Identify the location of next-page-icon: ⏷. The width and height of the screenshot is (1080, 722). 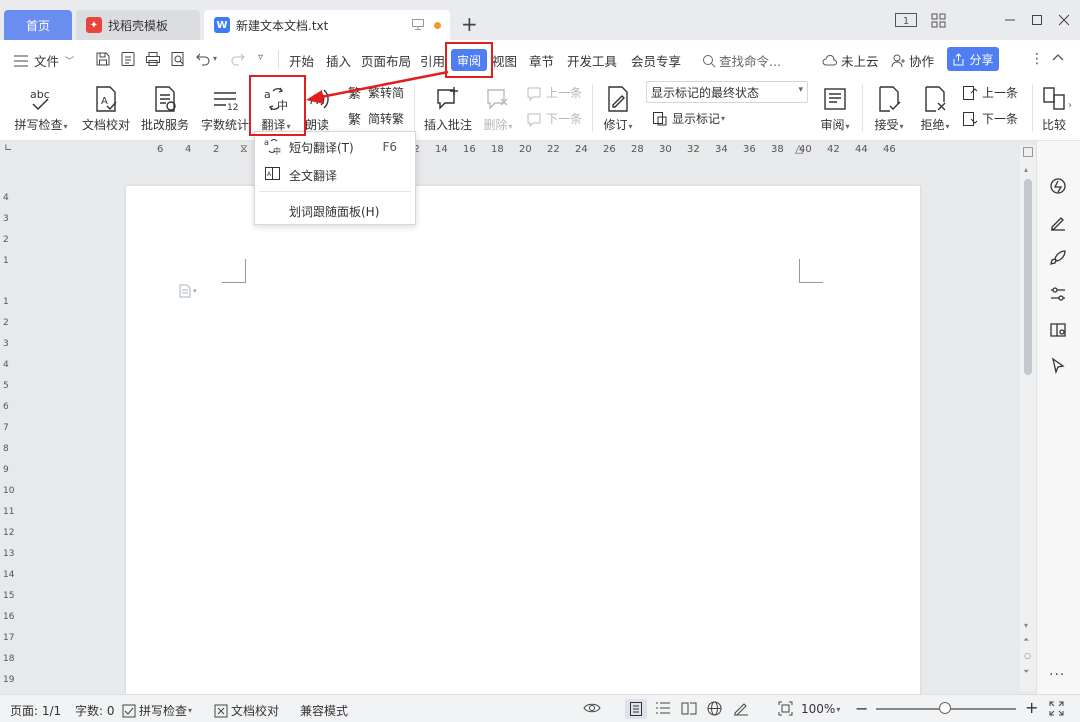
(1026, 672).